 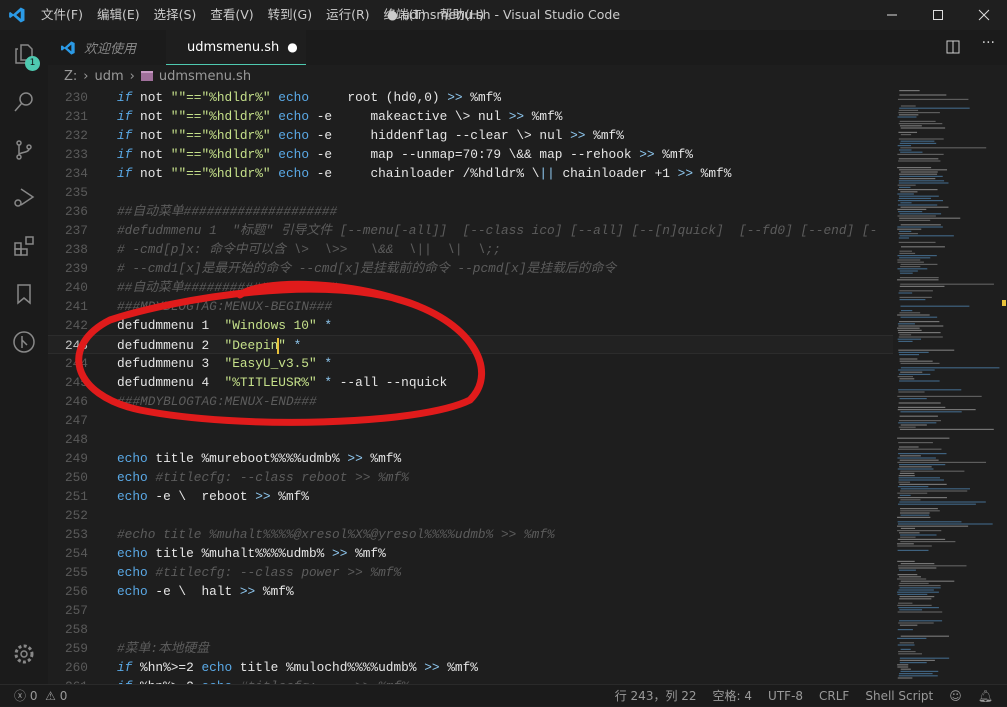 What do you see at coordinates (470, 420) in the screenshot?
I see `code-line: 247` at bounding box center [470, 420].